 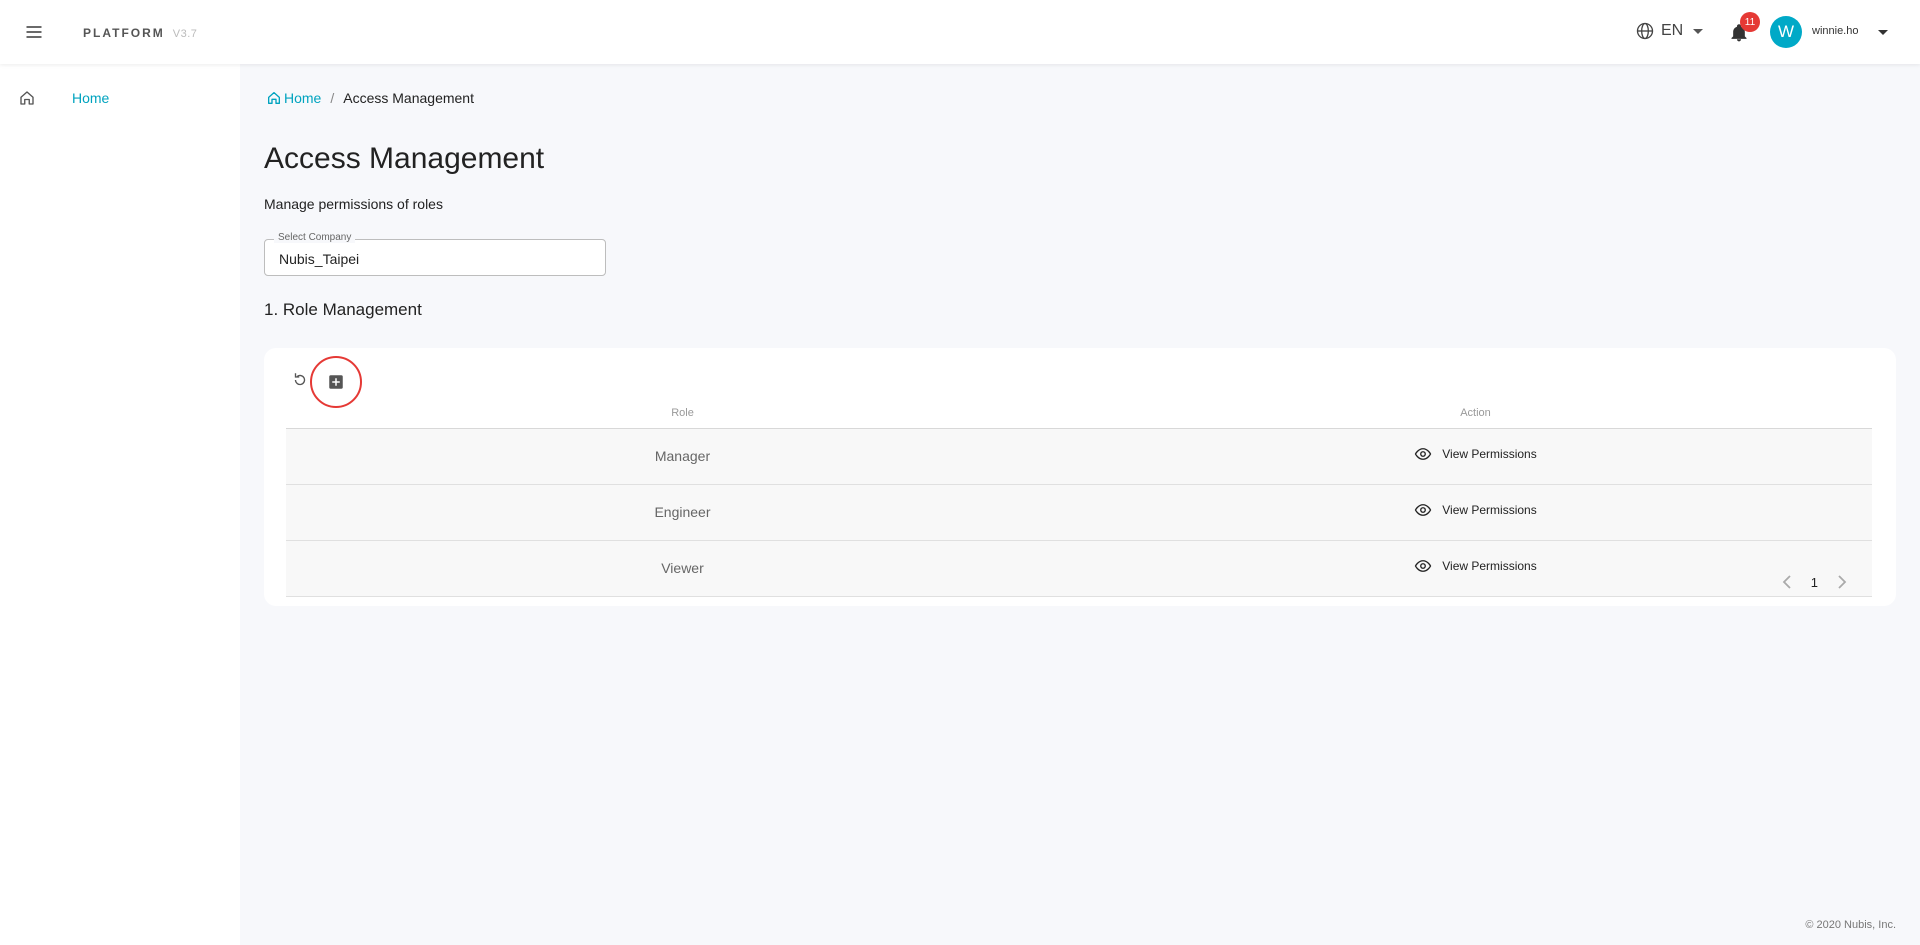 I want to click on user-menu-chevron-down-icon, so click(x=1883, y=32).